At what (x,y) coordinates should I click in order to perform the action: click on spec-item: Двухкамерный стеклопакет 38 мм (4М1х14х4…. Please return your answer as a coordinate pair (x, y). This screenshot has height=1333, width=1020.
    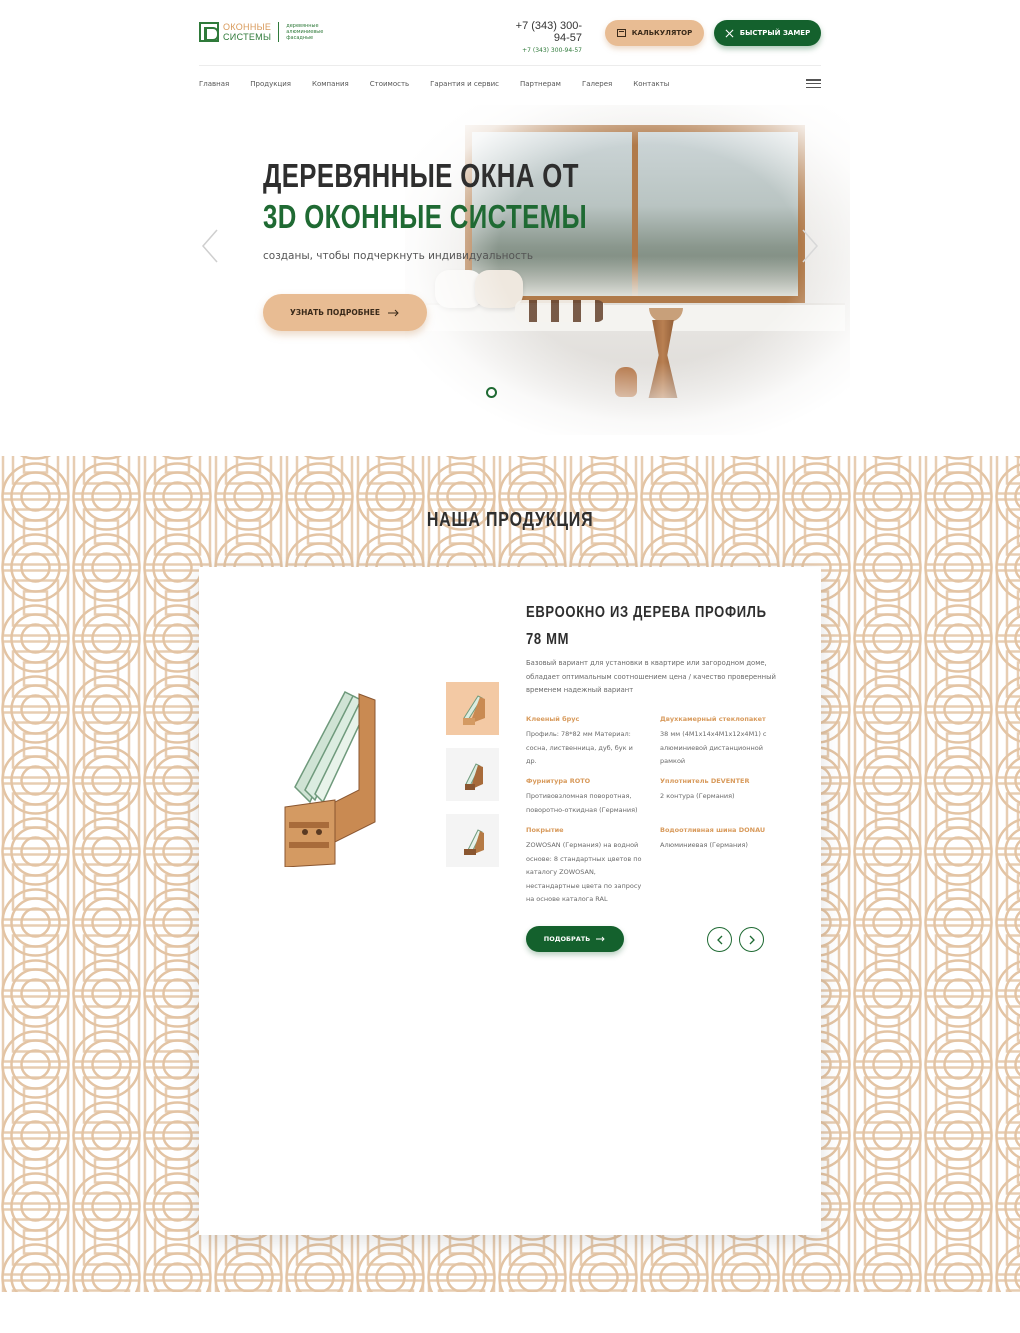
    Looking at the image, I should click on (722, 741).